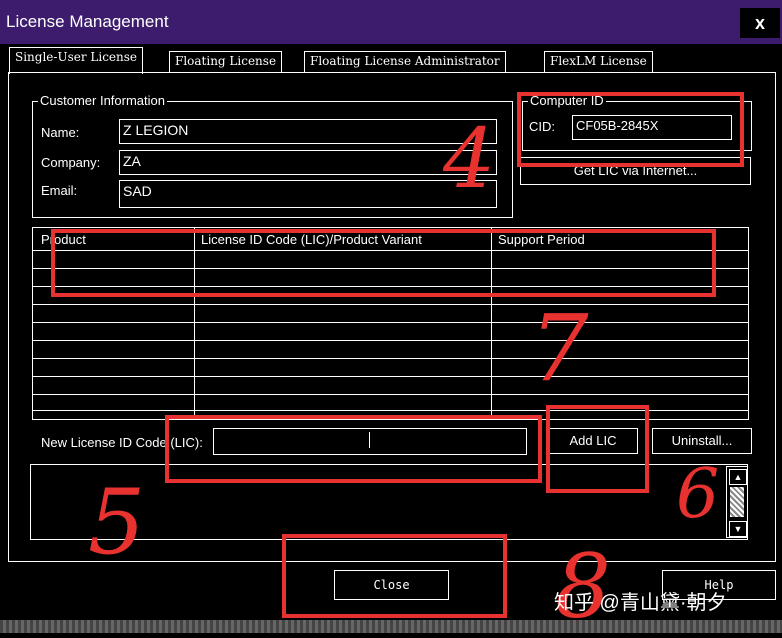 The image size is (782, 638). What do you see at coordinates (391, 626) in the screenshot?
I see `bottom-strip` at bounding box center [391, 626].